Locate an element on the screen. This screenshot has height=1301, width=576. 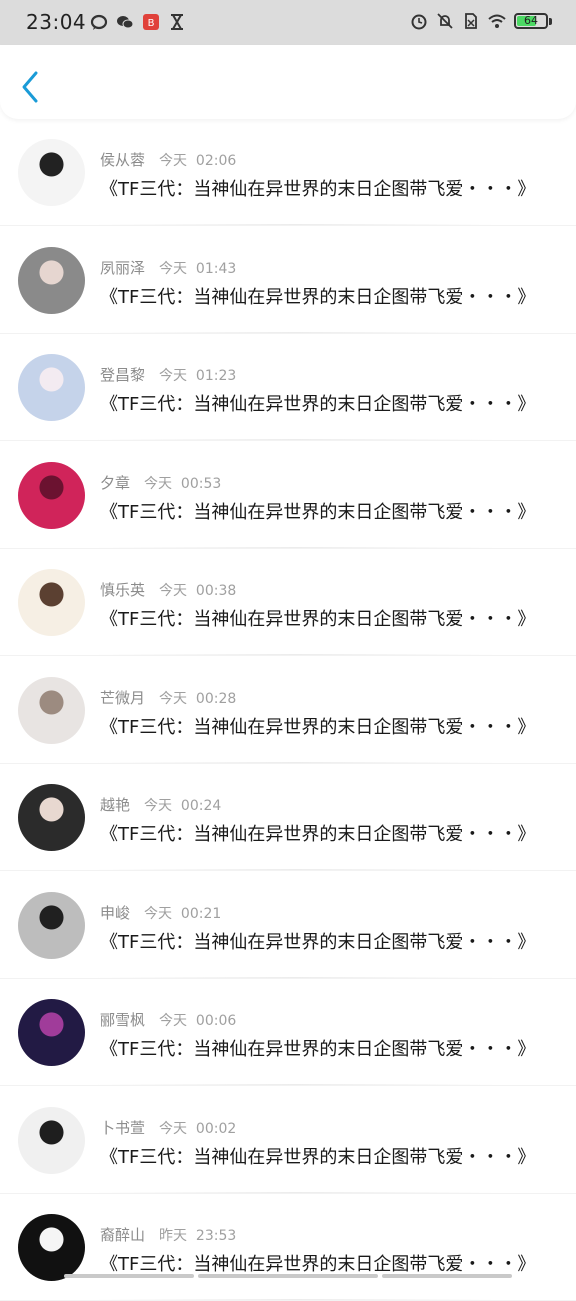
sender-line: 卜书萱 今天 00:02 is located at coordinates (168, 1127).